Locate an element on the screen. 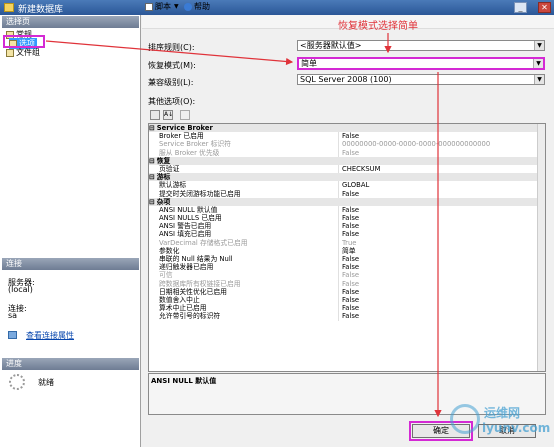 This screenshot has width=554, height=447. watermark-en: iyunv.com is located at coordinates (516, 428).